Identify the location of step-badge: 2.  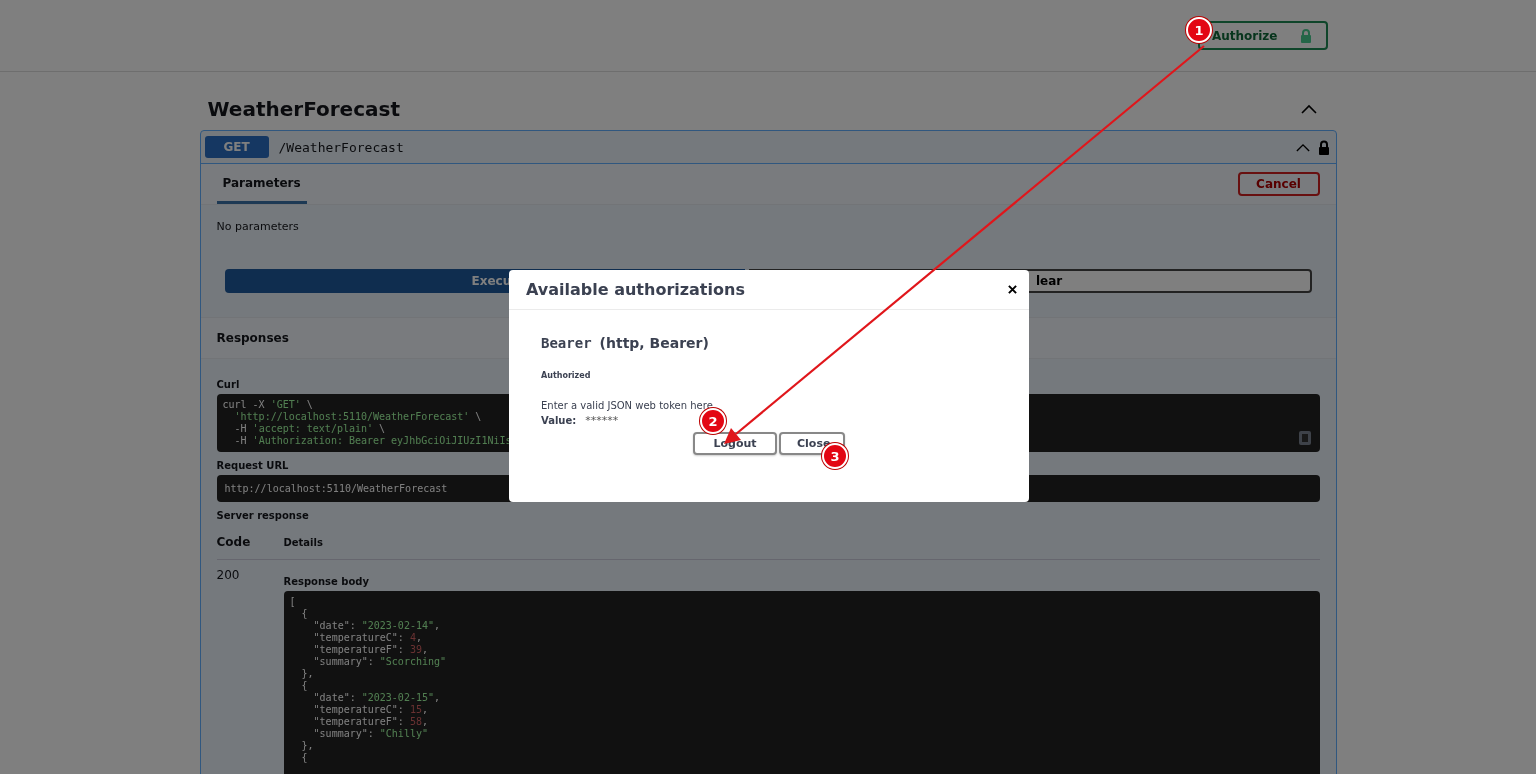
(713, 421).